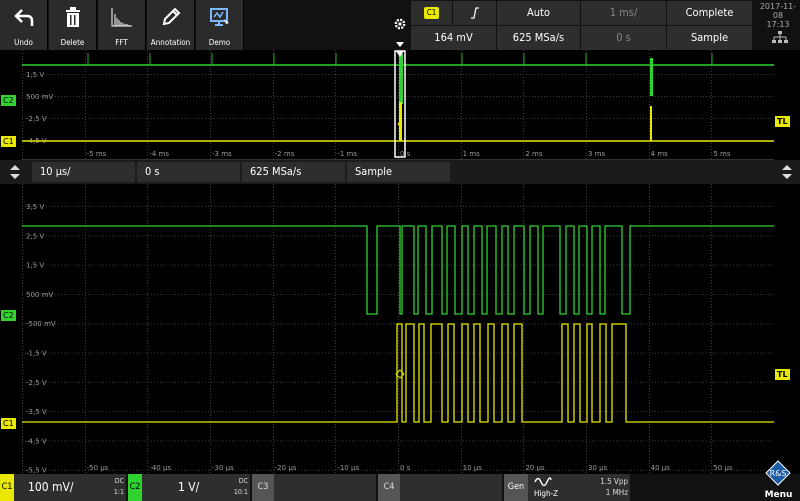 This screenshot has height=501, width=800. What do you see at coordinates (471, 154) in the screenshot?
I see `overview-x-label: 1 ms` at bounding box center [471, 154].